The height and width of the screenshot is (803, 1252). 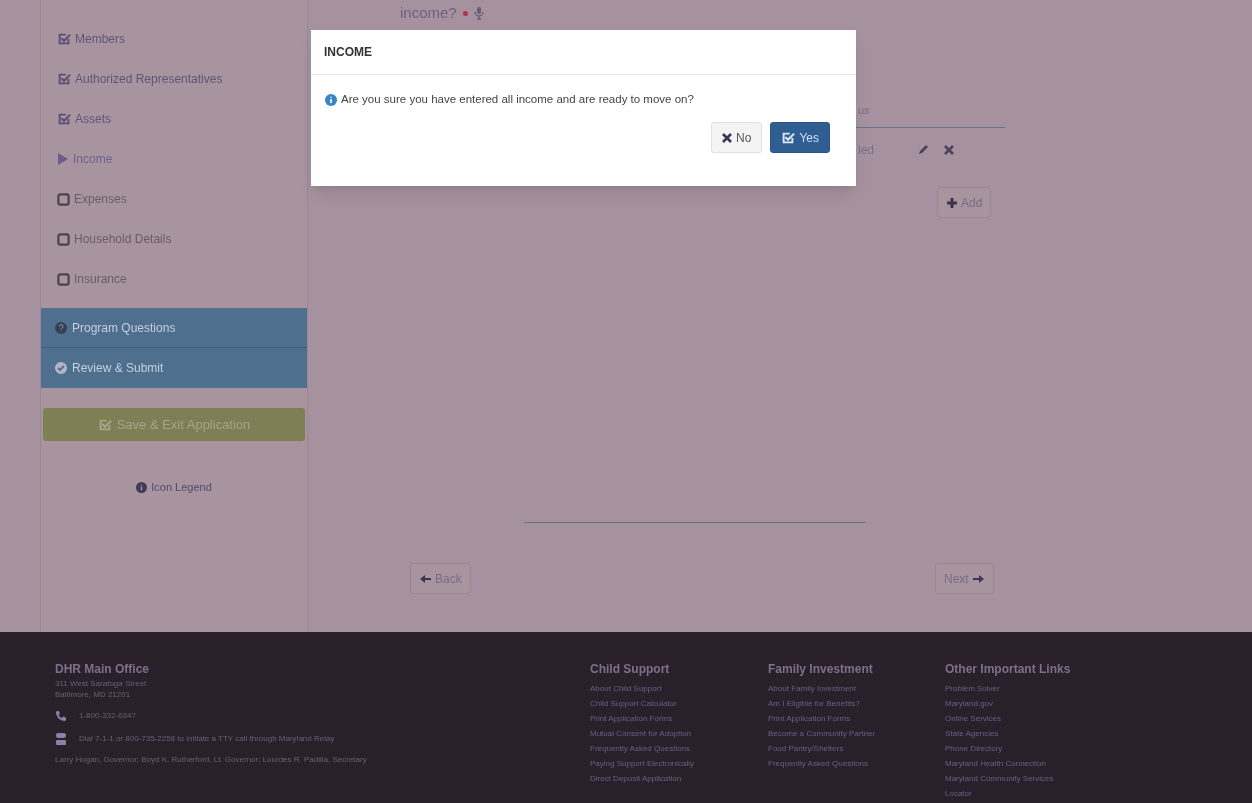 I want to click on dialog-title: INCOME, so click(x=348, y=52).